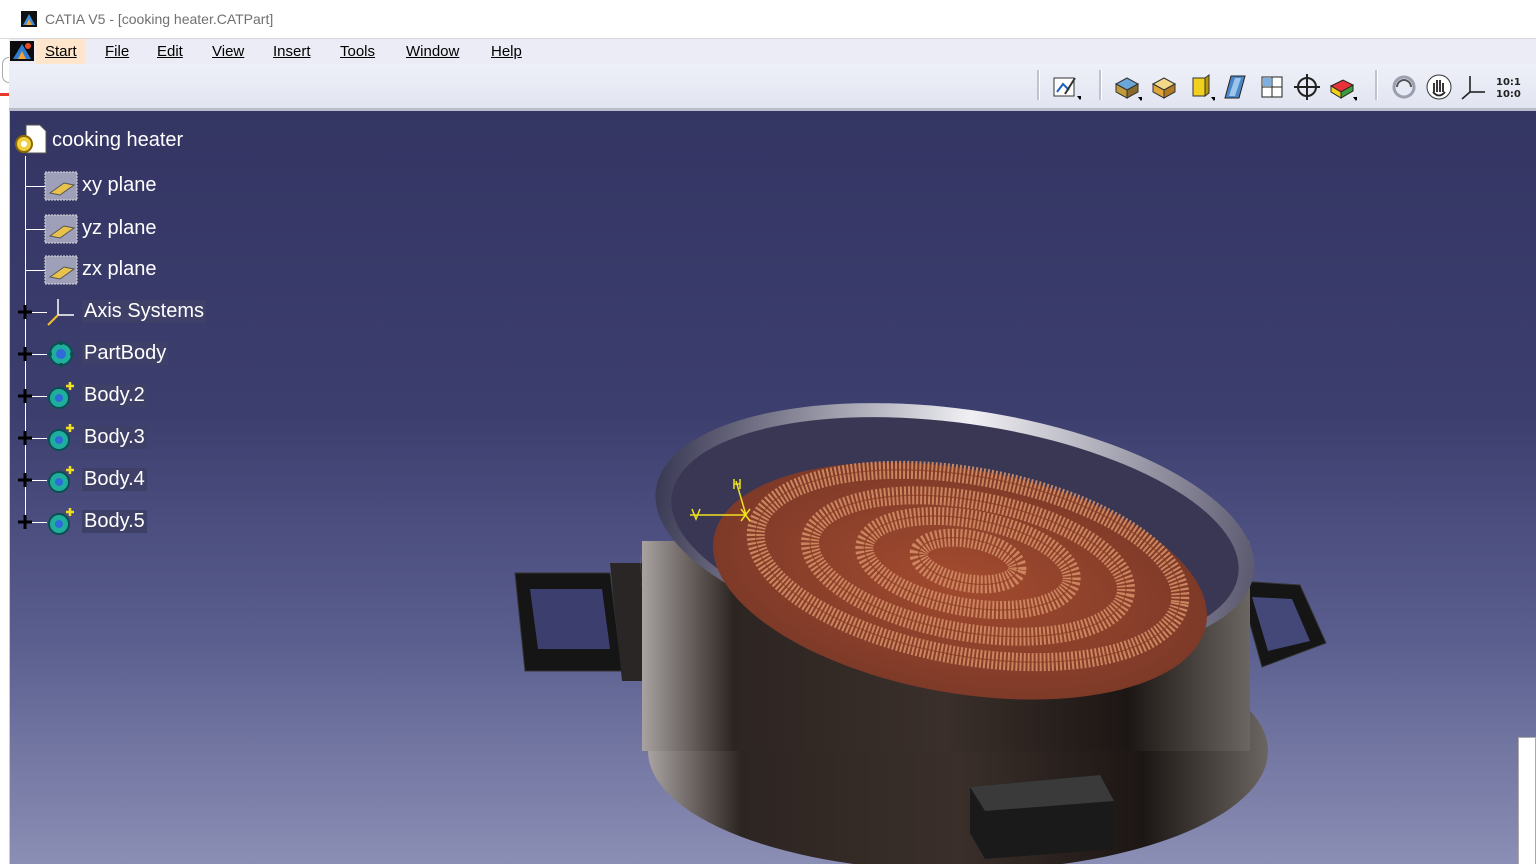 The height and width of the screenshot is (864, 1536). I want to click on tree-node-xy-plane: xy plane, so click(130, 186).